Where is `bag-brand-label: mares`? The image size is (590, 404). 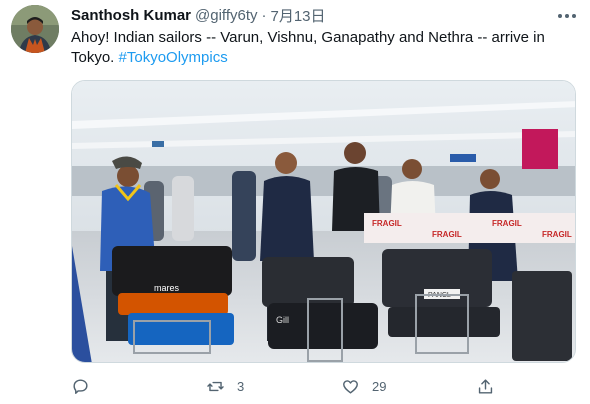
bag-brand-label: mares is located at coordinates (167, 288).